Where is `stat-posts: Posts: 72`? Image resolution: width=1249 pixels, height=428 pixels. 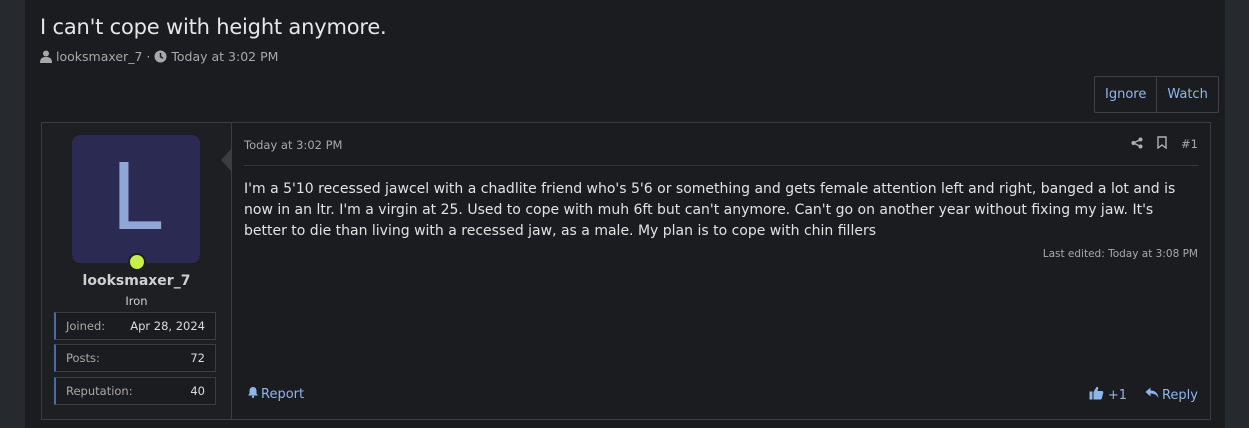
stat-posts: Posts: 72 is located at coordinates (135, 358).